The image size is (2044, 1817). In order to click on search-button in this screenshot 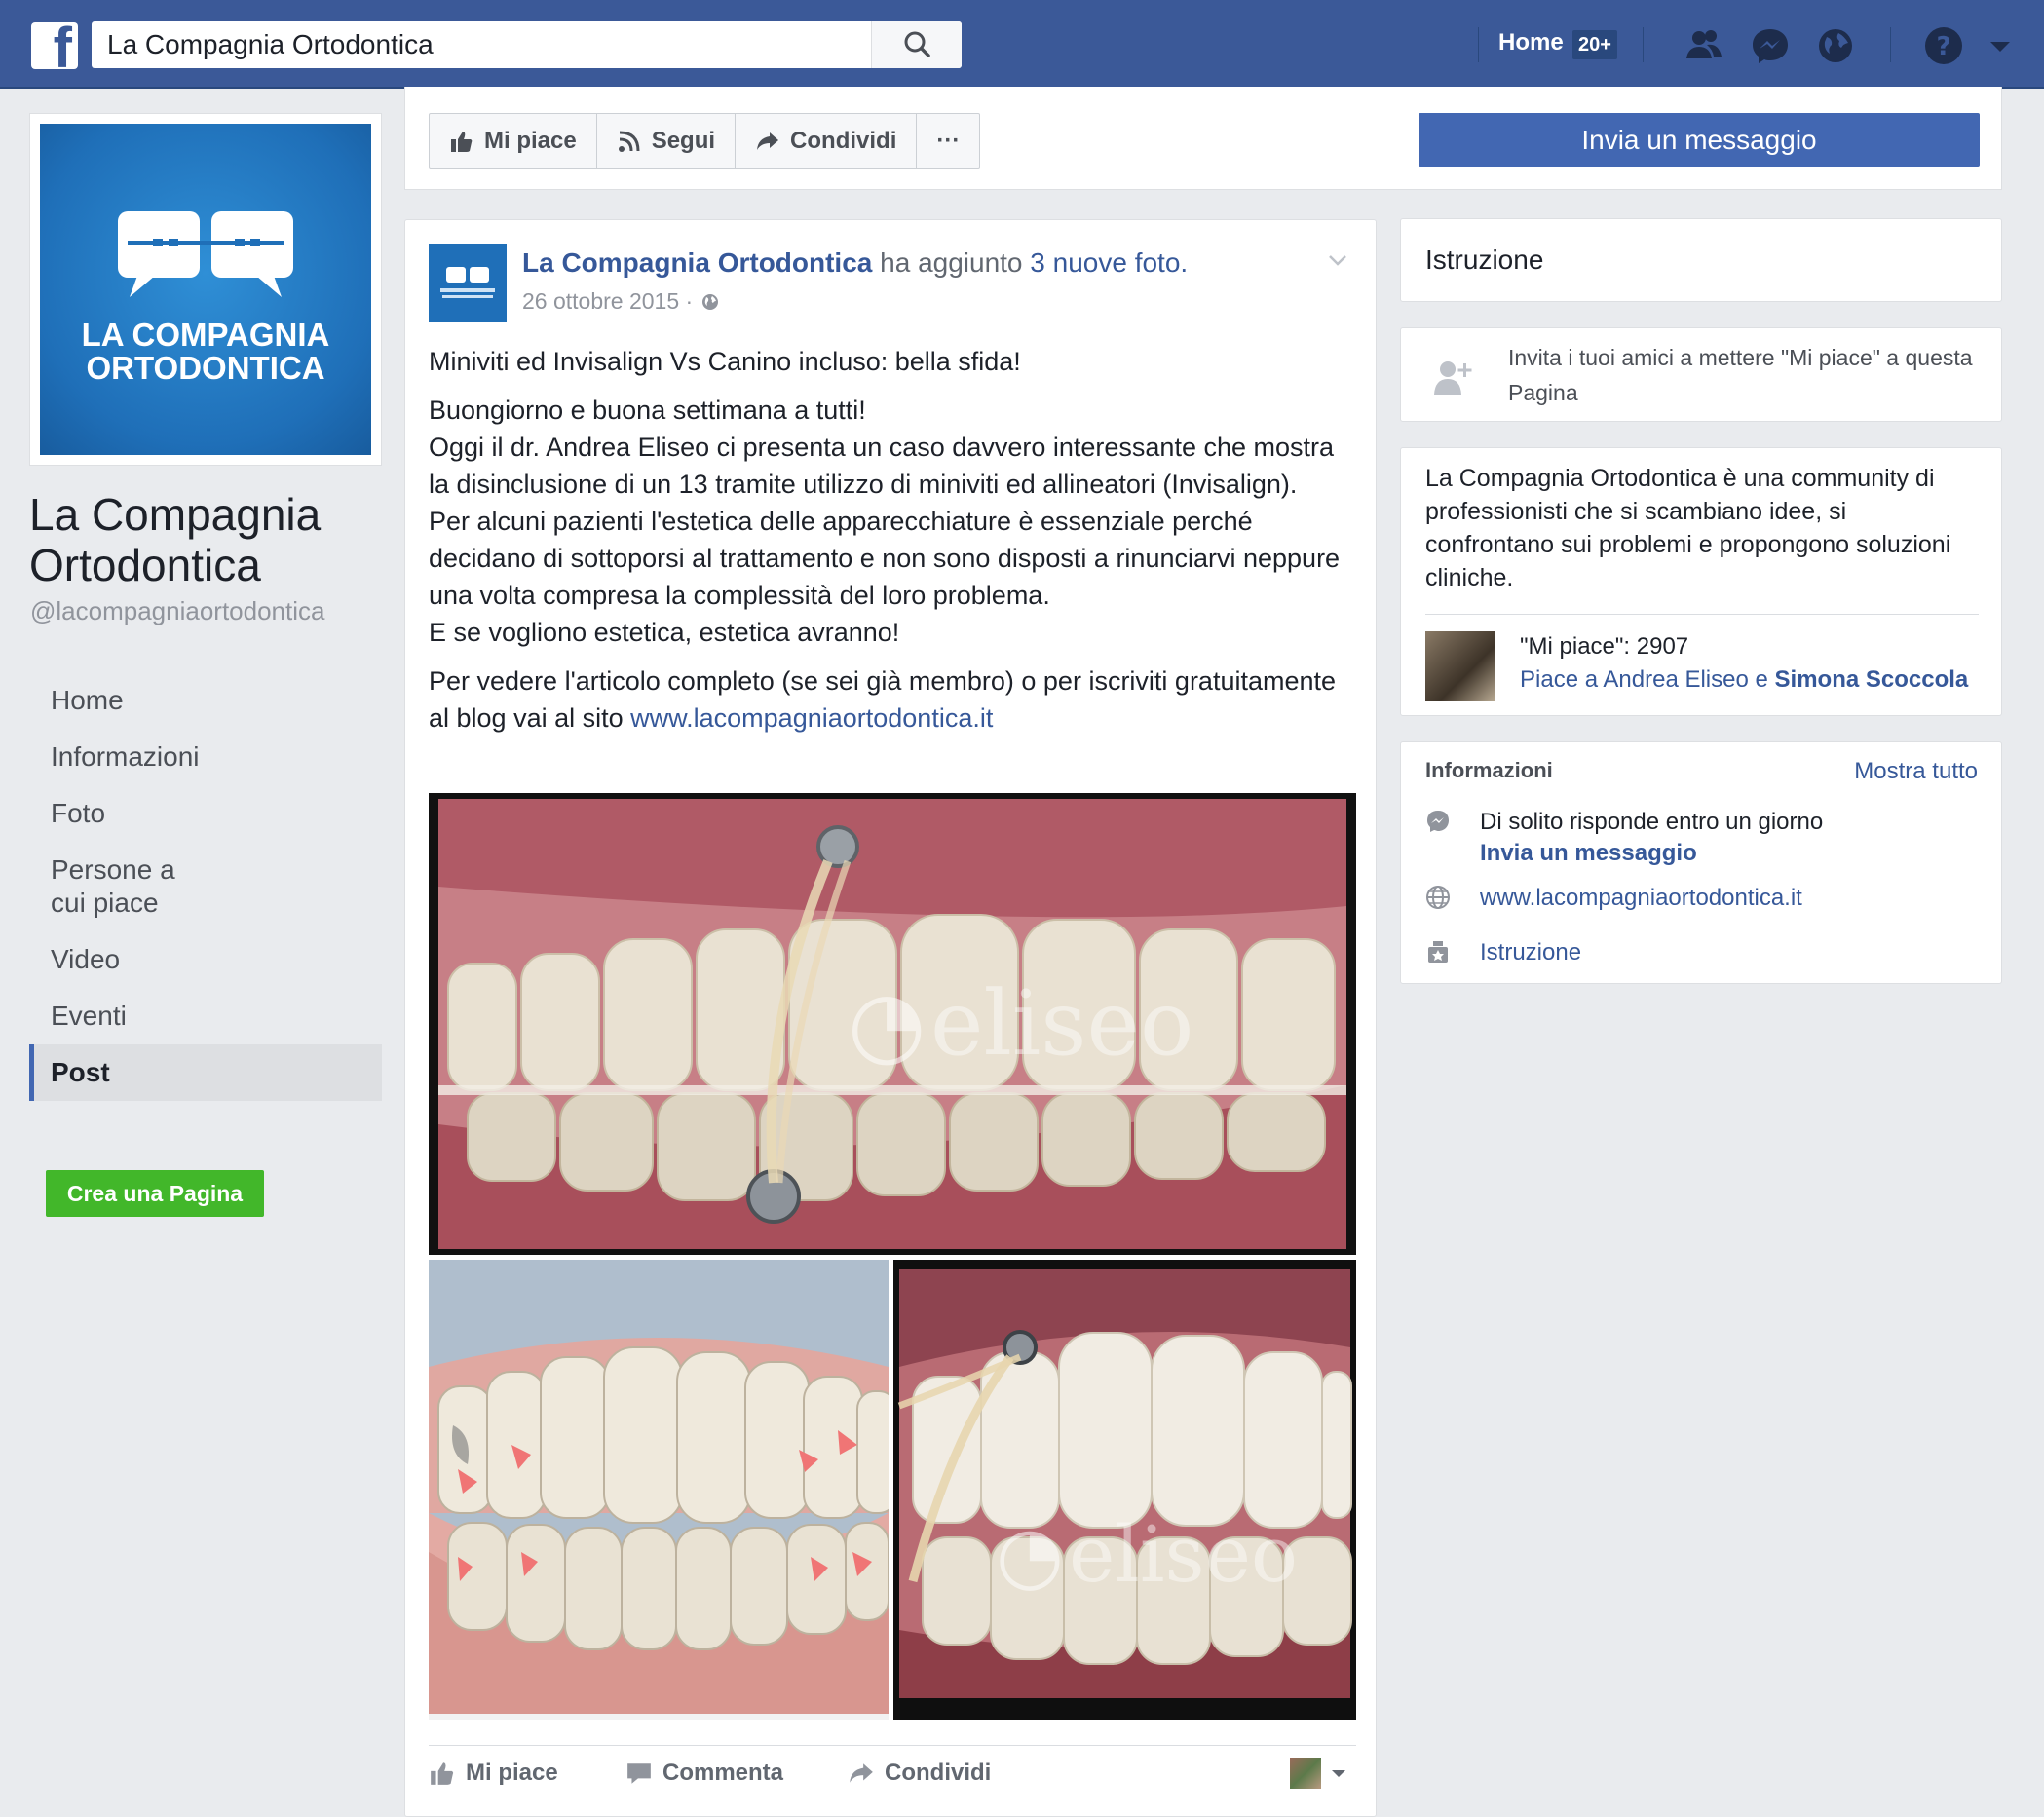, I will do `click(916, 45)`.